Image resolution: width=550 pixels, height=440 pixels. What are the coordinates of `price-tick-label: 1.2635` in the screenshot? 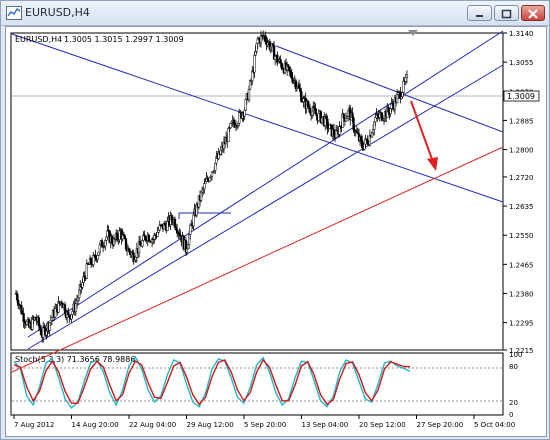 It's located at (521, 207).